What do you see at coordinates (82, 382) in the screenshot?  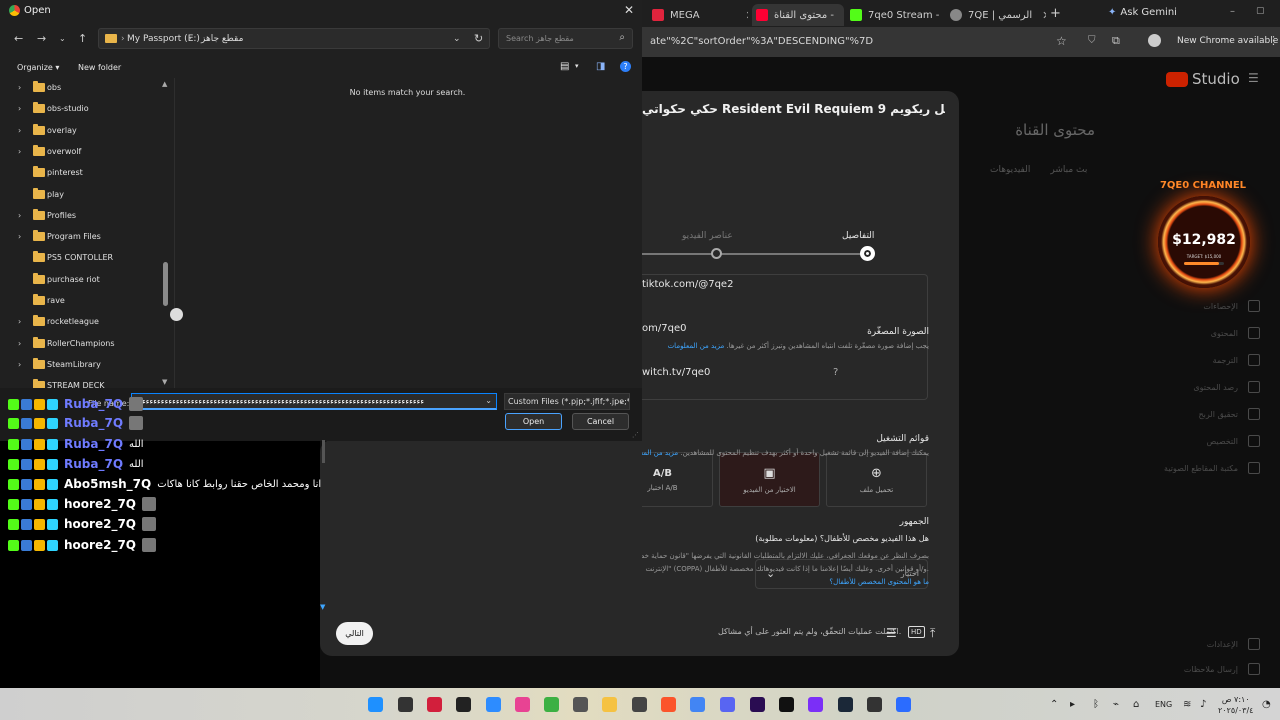 I see `folder-tree-item: STREAM DECK` at bounding box center [82, 382].